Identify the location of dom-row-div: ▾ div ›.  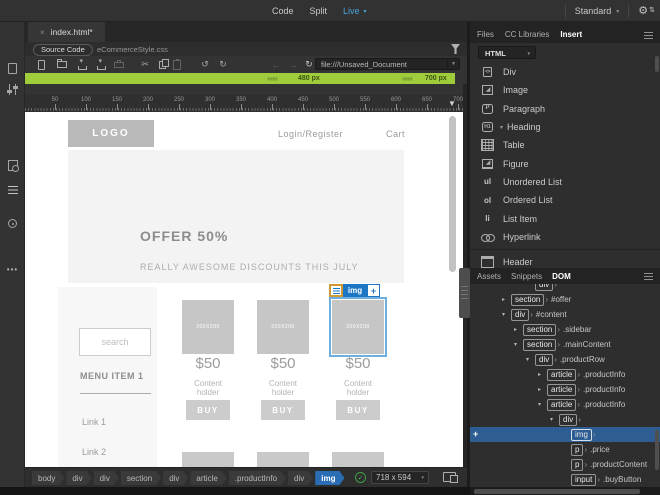
(565, 419).